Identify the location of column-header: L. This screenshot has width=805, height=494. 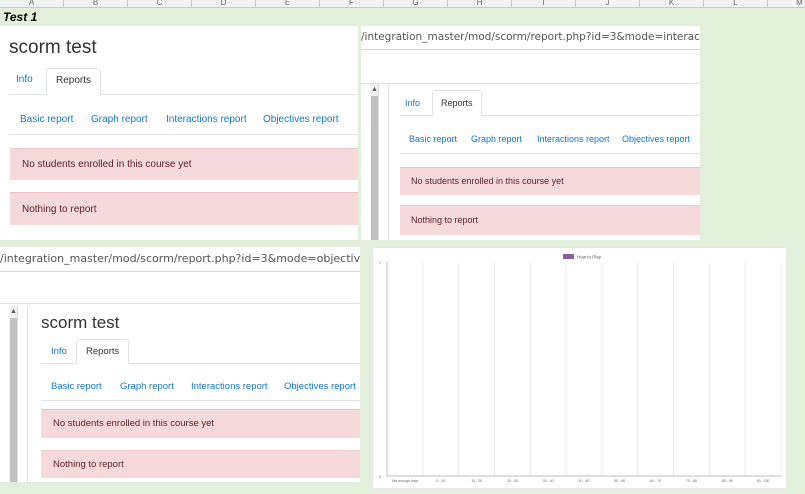
(736, 3).